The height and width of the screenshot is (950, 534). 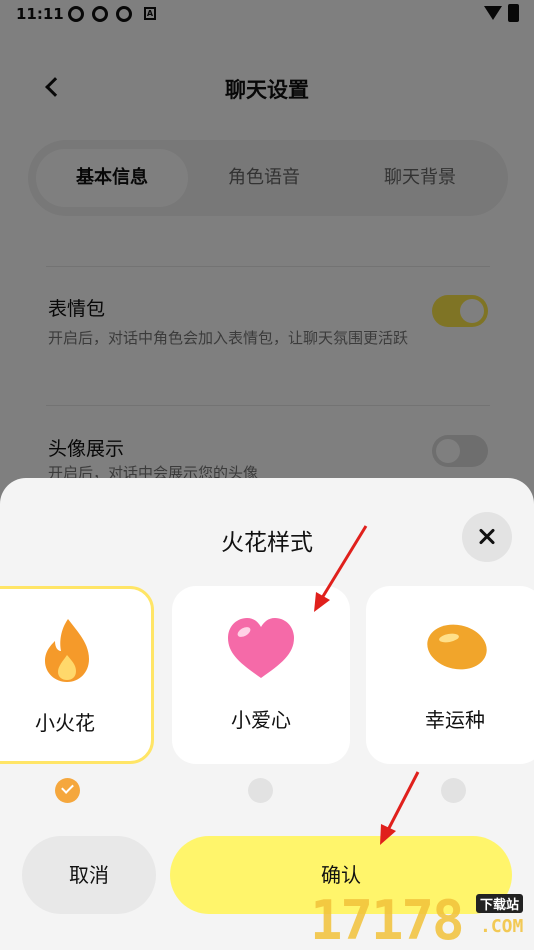 I want to click on sheet-title: 火花样式, so click(x=267, y=543).